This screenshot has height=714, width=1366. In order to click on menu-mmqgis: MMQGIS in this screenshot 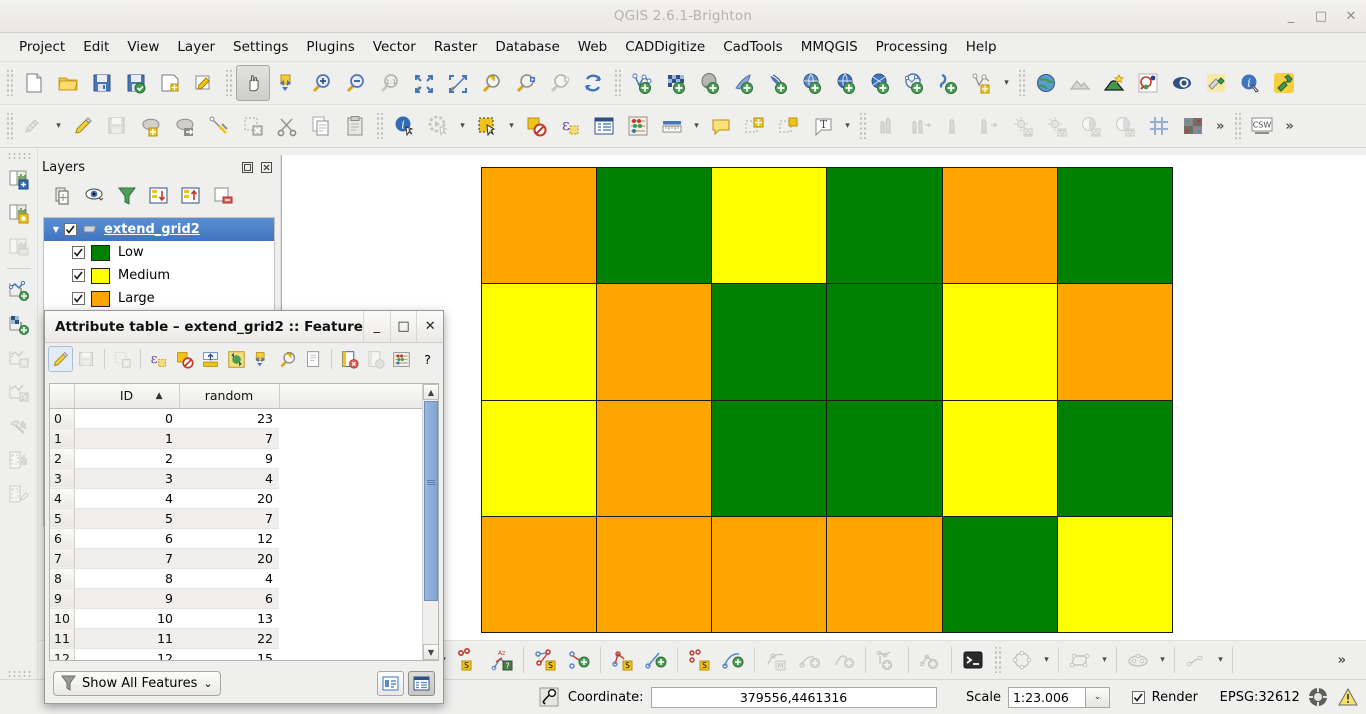, I will do `click(829, 47)`.